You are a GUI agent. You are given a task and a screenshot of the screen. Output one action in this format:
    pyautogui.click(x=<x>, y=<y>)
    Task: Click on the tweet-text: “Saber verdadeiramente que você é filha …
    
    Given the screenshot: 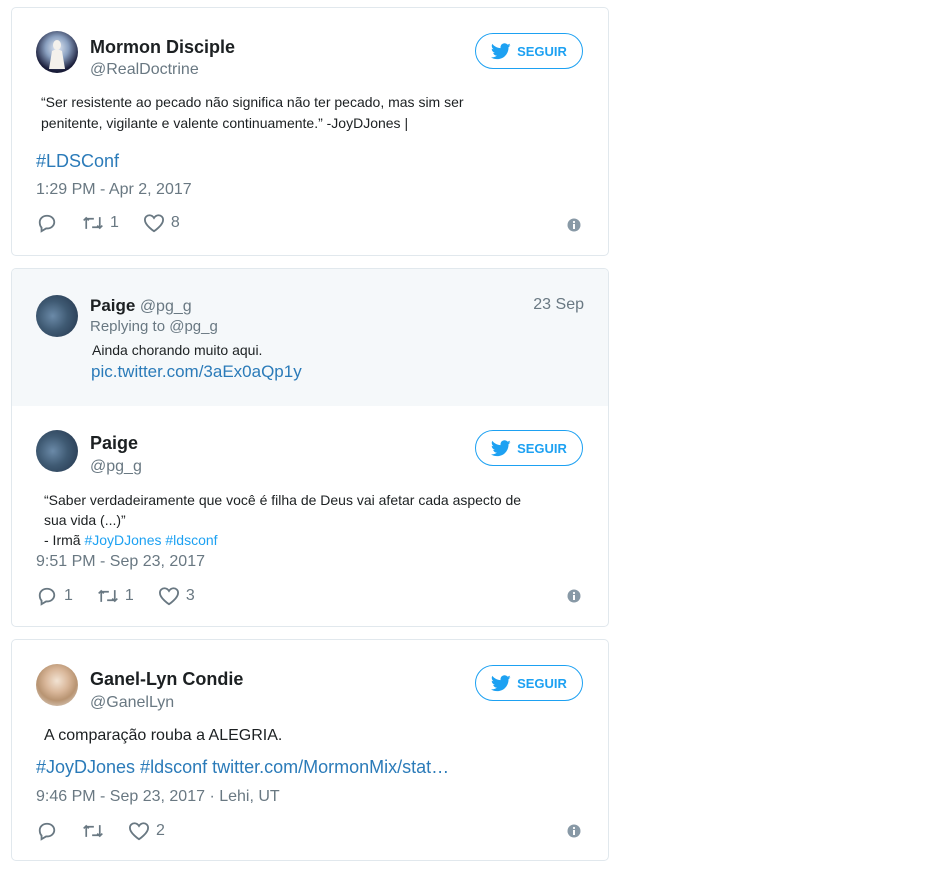 What is the action you would take?
    pyautogui.click(x=282, y=520)
    